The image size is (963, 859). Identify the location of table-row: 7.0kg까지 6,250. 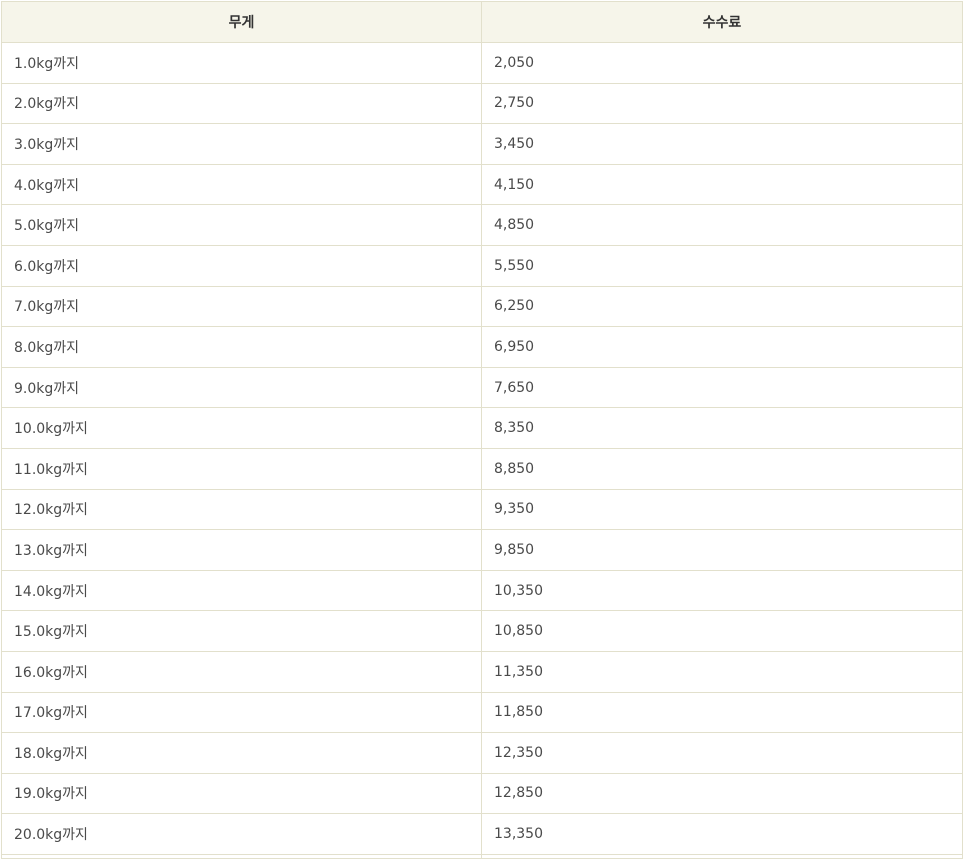
(482, 306).